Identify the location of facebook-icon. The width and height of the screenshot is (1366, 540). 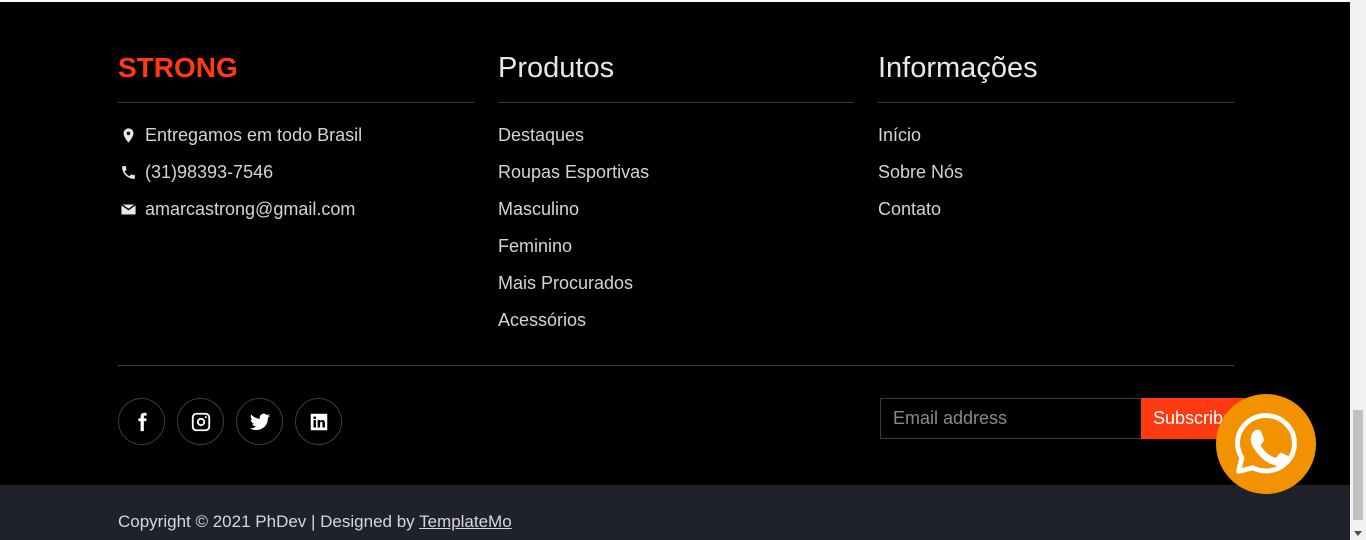
(142, 421).